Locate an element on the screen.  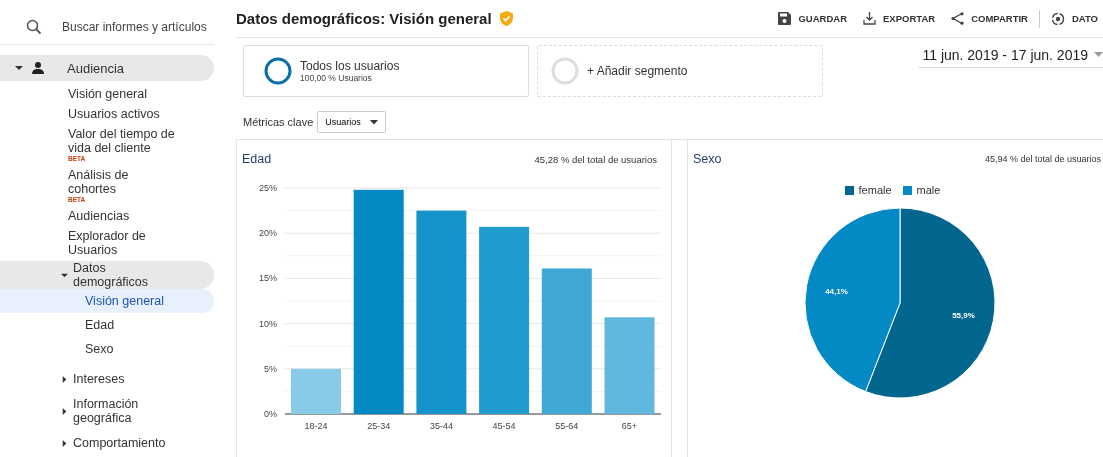
axis-tick-label: 35-44 is located at coordinates (441, 426).